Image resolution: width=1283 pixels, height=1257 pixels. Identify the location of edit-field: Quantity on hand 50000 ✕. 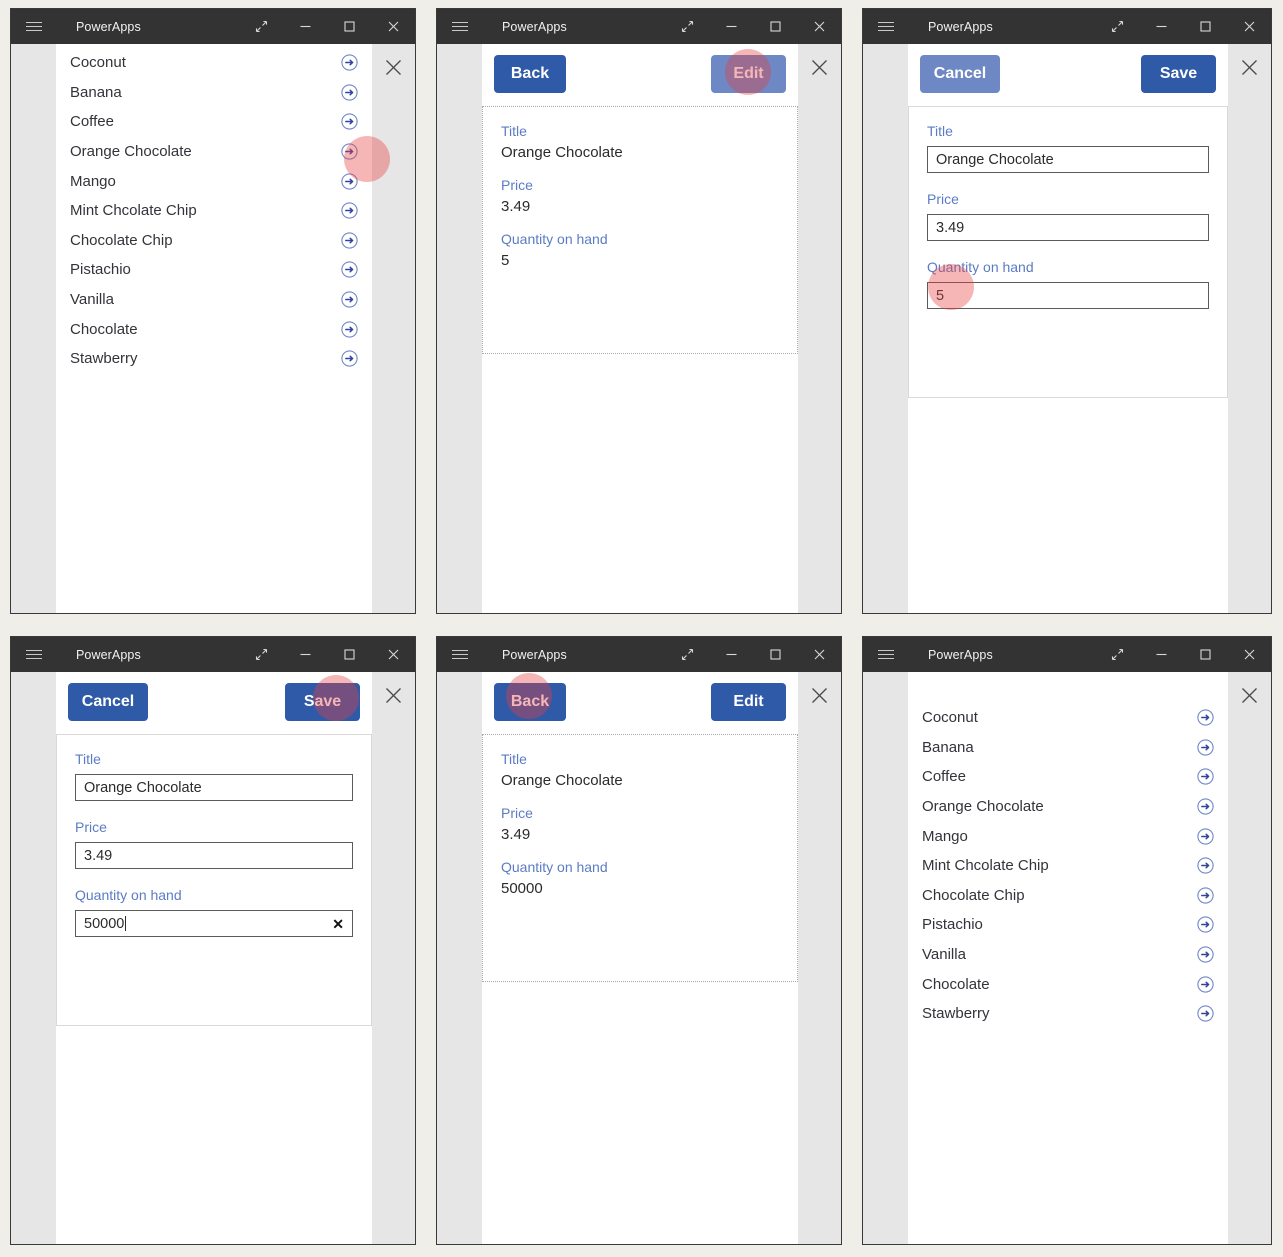
(214, 912).